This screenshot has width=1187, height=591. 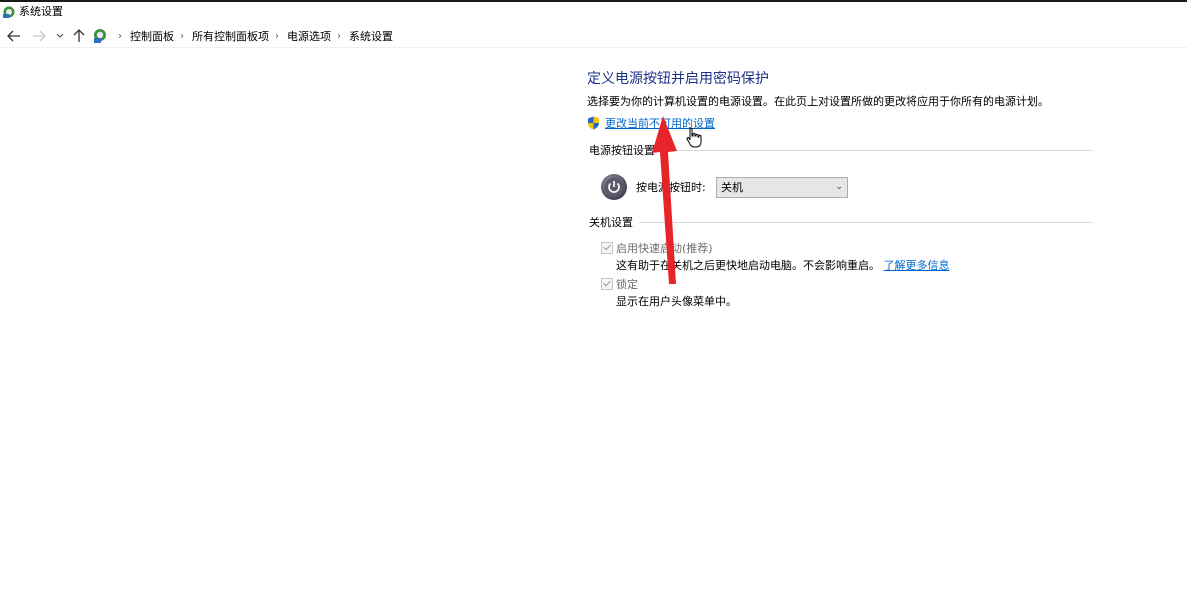 I want to click on lock-checkbox, so click(x=607, y=284).